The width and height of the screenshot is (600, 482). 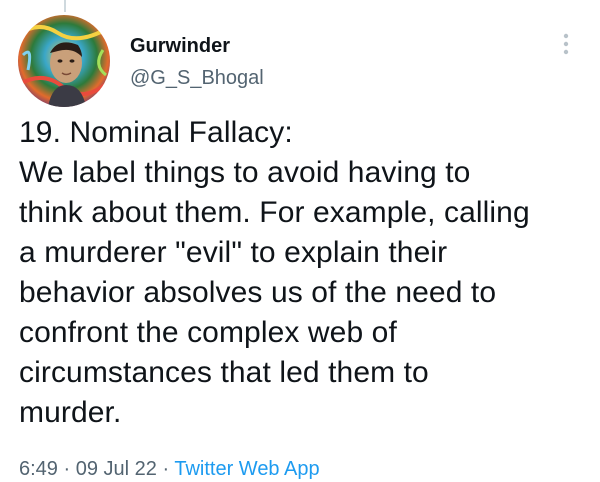 What do you see at coordinates (208, 332) in the screenshot?
I see `tweet-text-line: confront the complex web of` at bounding box center [208, 332].